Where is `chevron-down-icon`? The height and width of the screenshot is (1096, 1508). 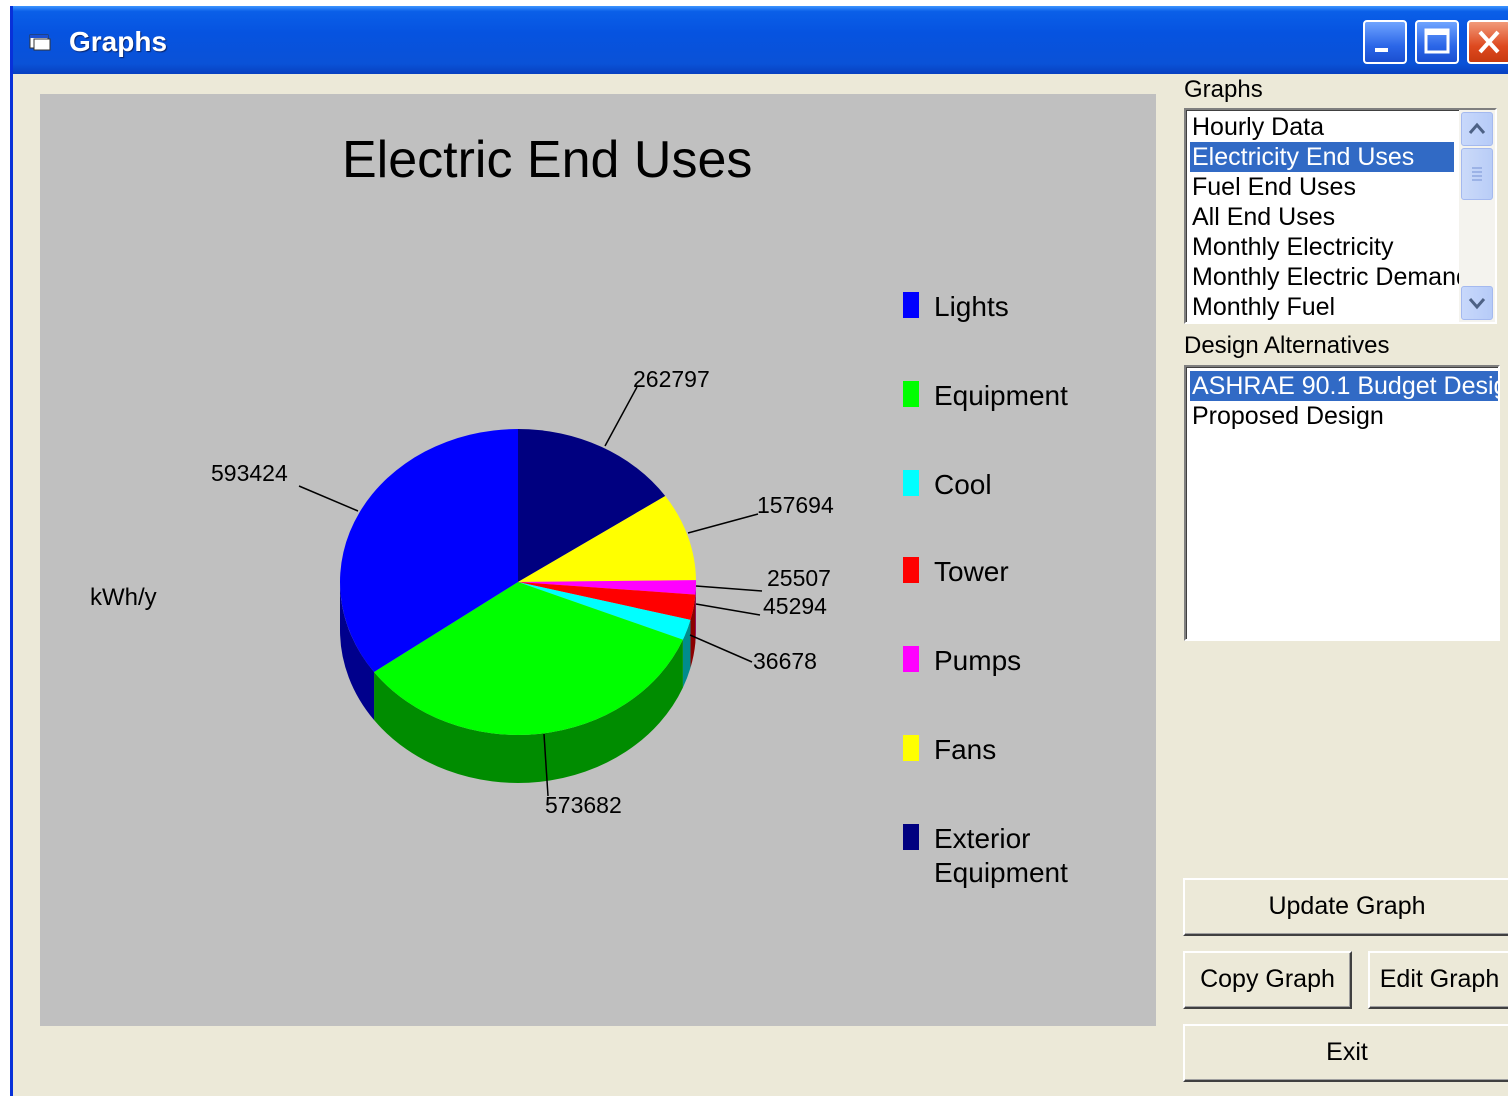 chevron-down-icon is located at coordinates (1477, 304).